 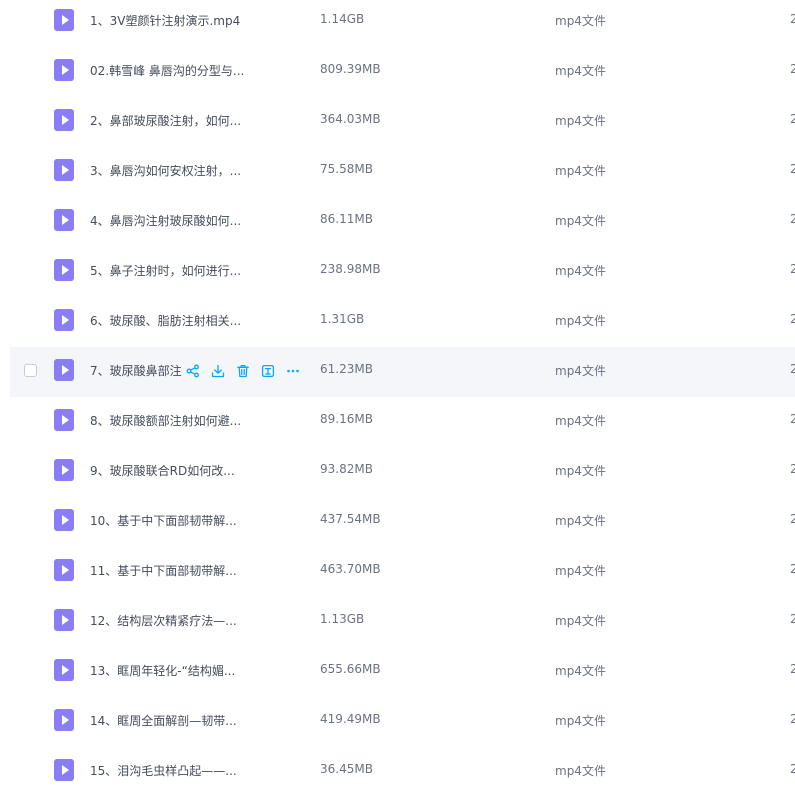 What do you see at coordinates (402, 372) in the screenshot?
I see `file-row-hovered: 7、玻尿酸鼻部注 61.23MB mp4文件 2` at bounding box center [402, 372].